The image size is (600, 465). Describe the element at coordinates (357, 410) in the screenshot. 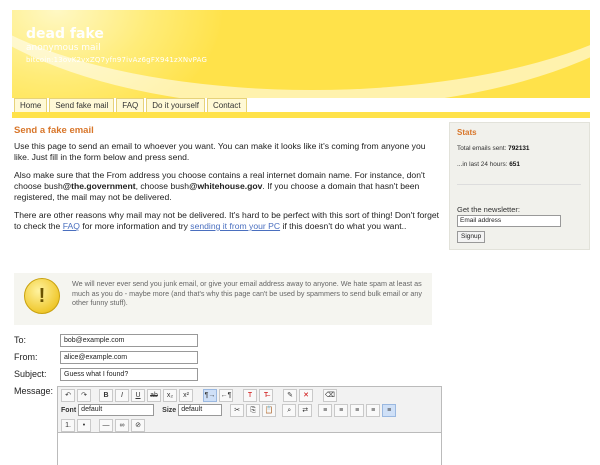

I see `align-right-icon: ≡` at that location.